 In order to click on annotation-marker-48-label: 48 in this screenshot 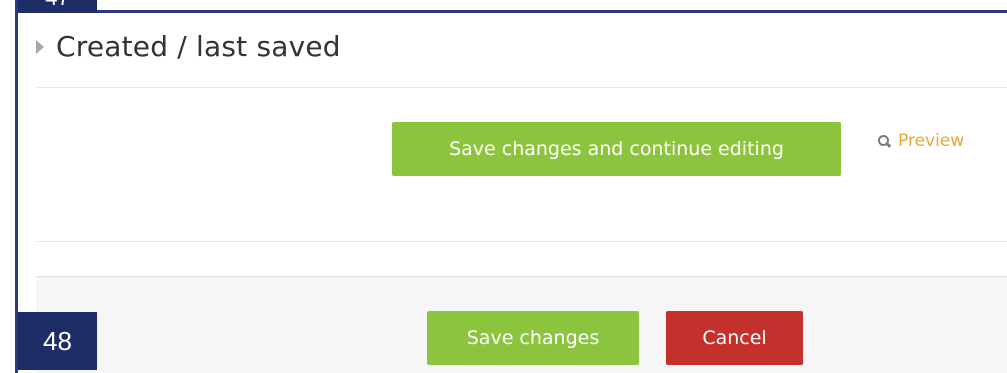, I will do `click(57, 340)`.